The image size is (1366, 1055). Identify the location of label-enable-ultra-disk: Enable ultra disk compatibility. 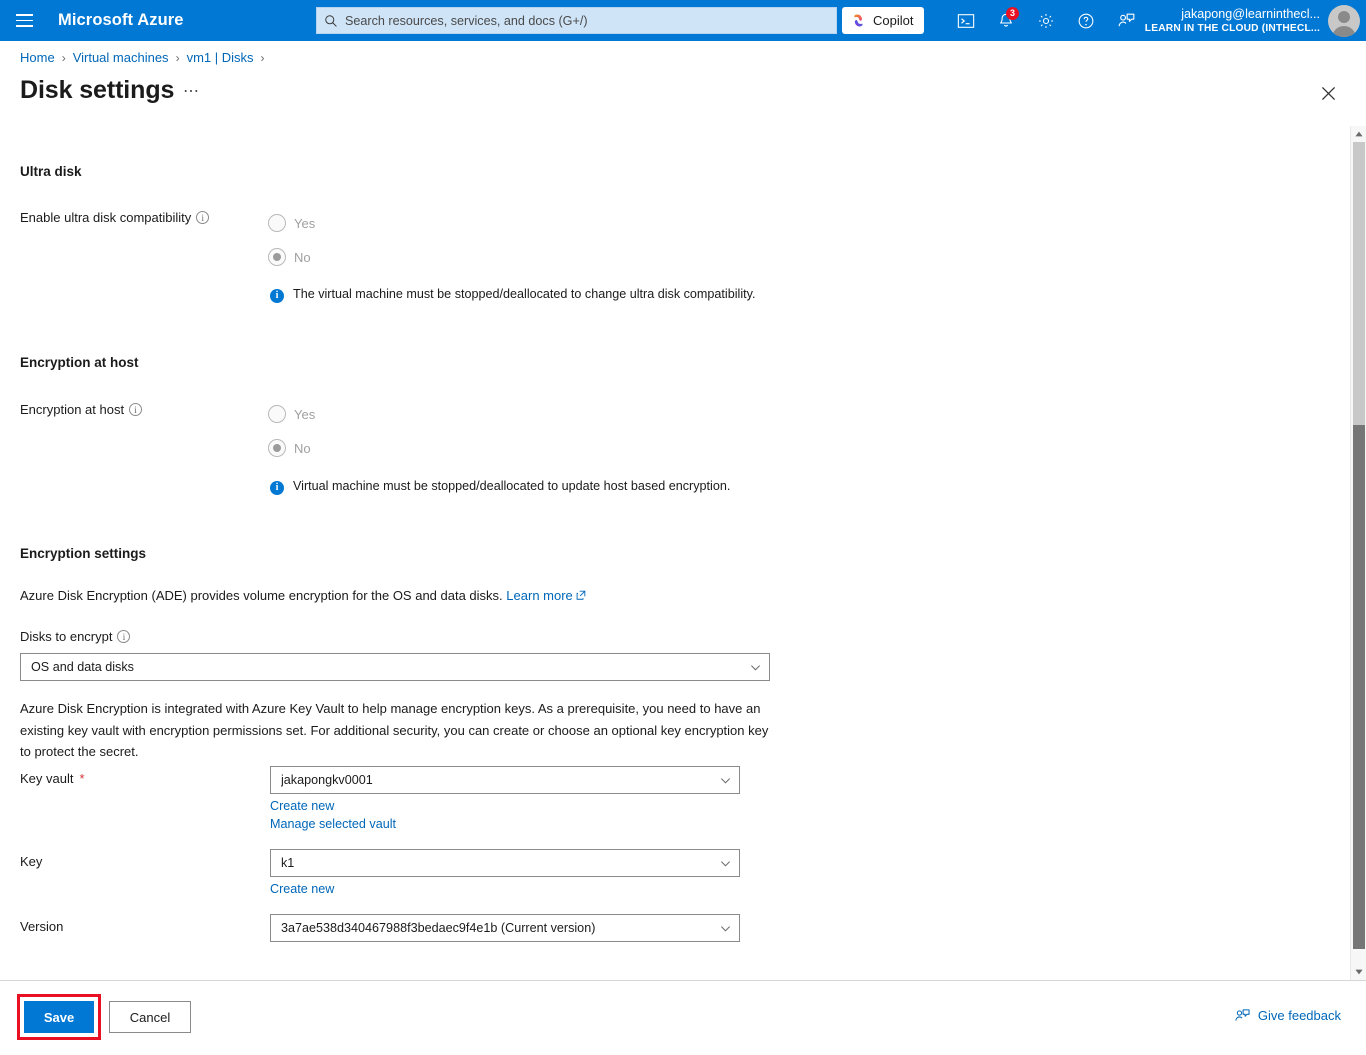
(115, 217).